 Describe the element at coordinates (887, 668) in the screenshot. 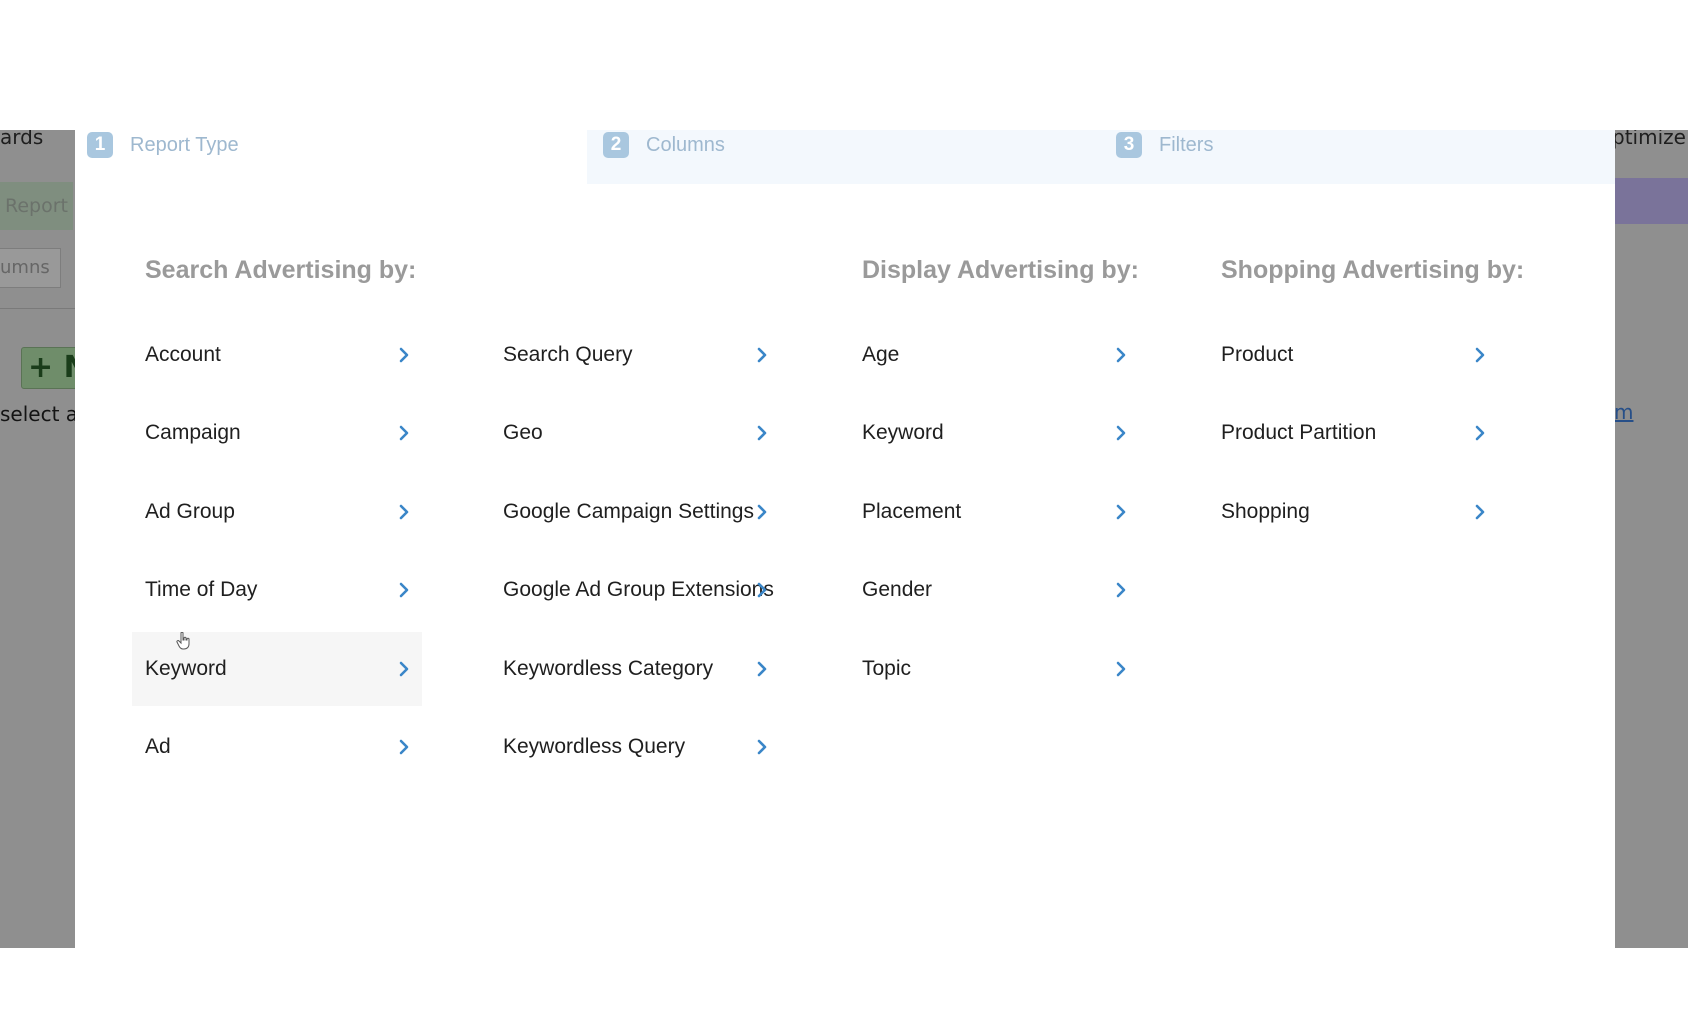

I see `option-label: Topic` at that location.